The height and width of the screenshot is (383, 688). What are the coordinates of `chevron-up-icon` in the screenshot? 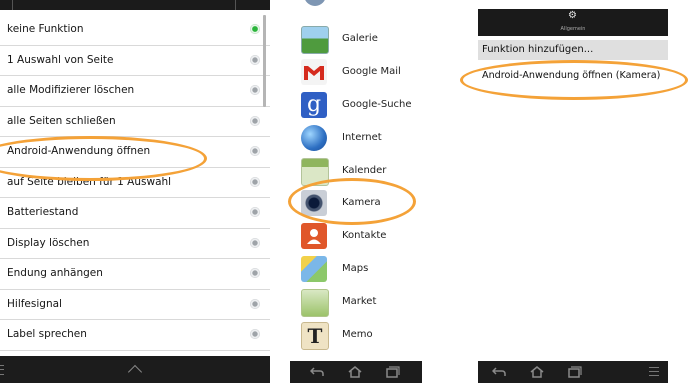 It's located at (135, 372).